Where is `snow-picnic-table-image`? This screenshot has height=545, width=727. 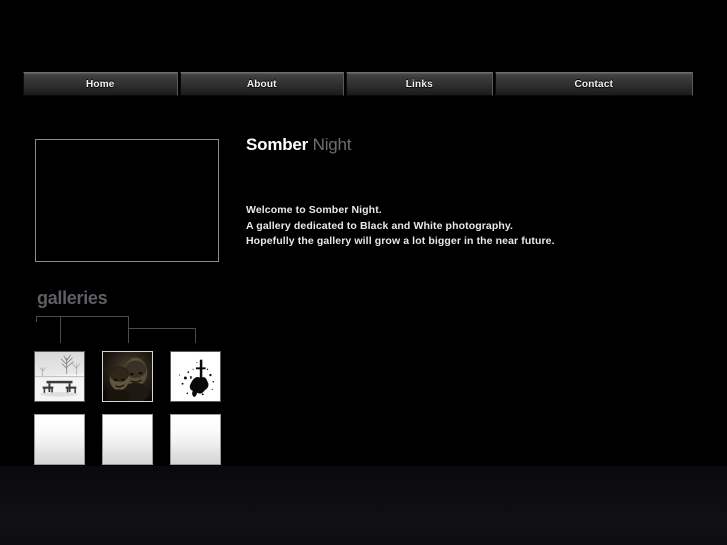 snow-picnic-table-image is located at coordinates (59, 376).